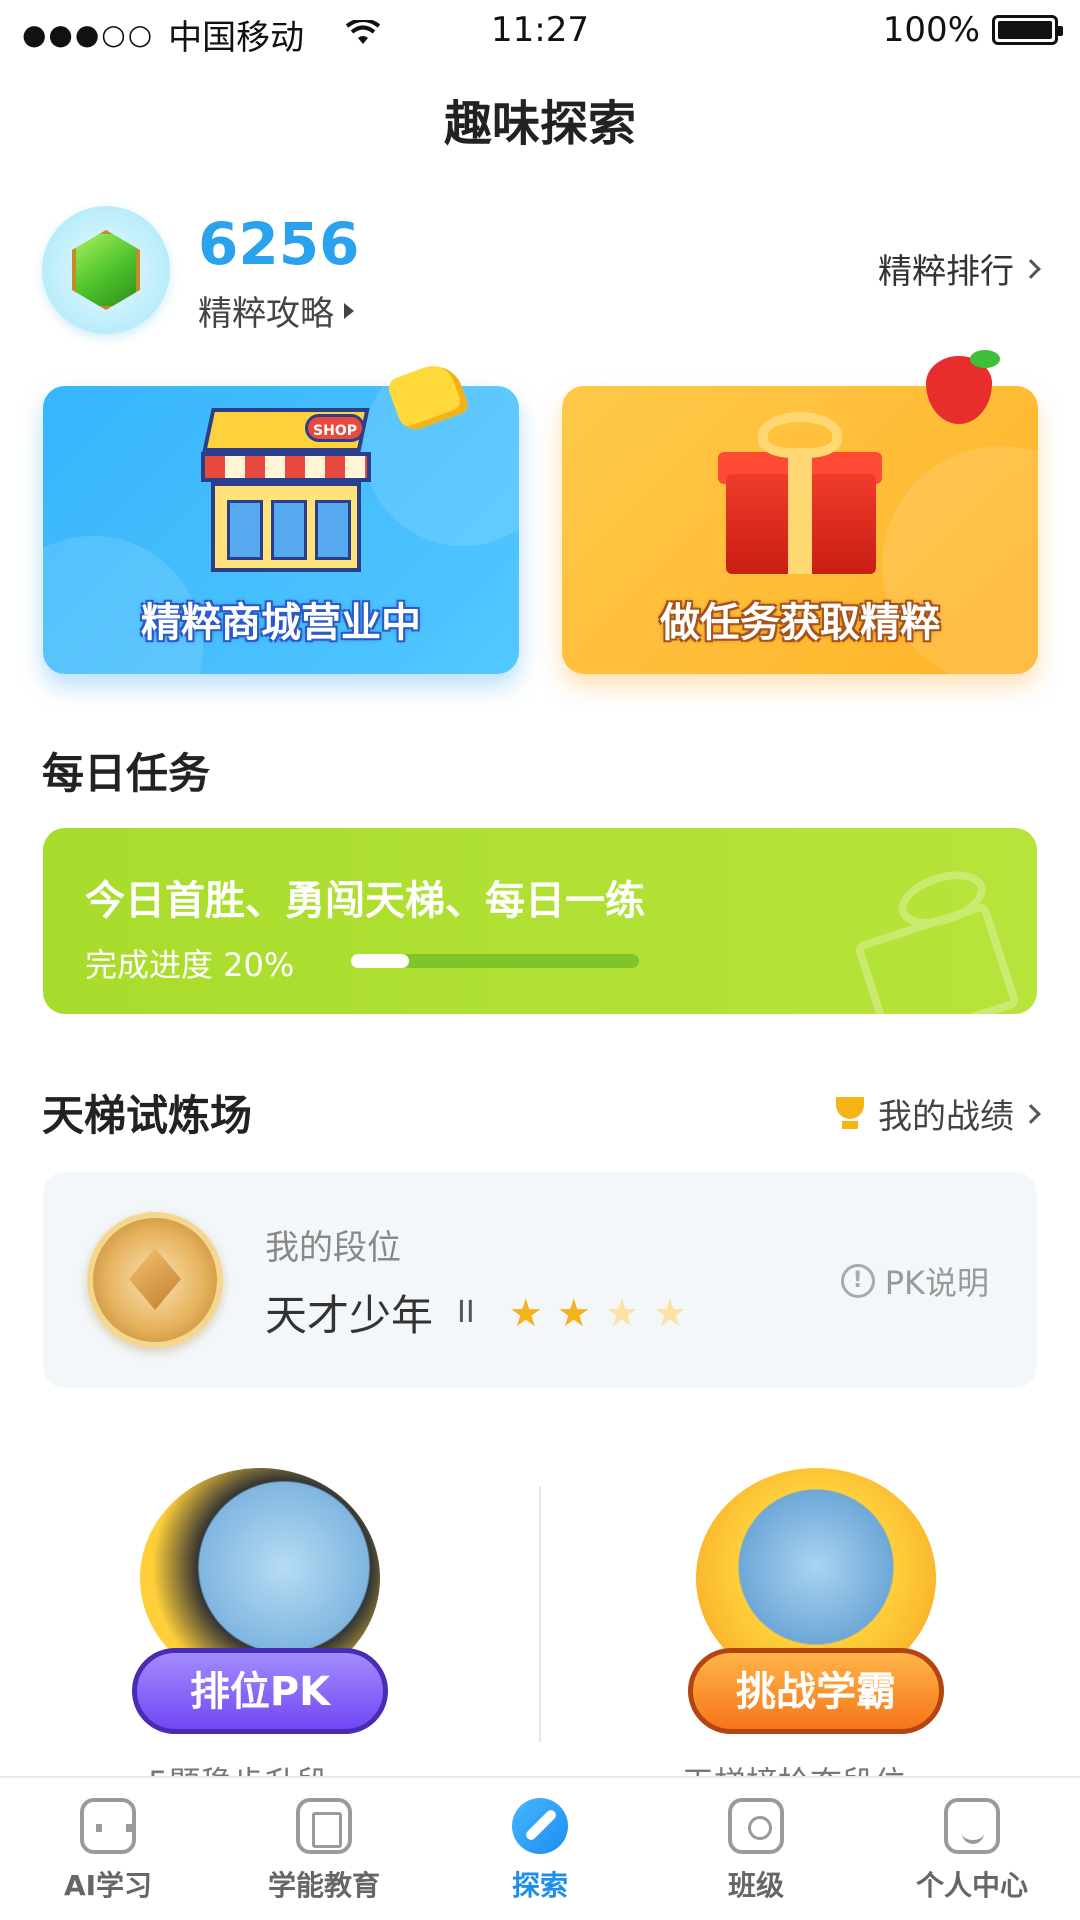  I want to click on status-right: 100%, so click(972, 30).